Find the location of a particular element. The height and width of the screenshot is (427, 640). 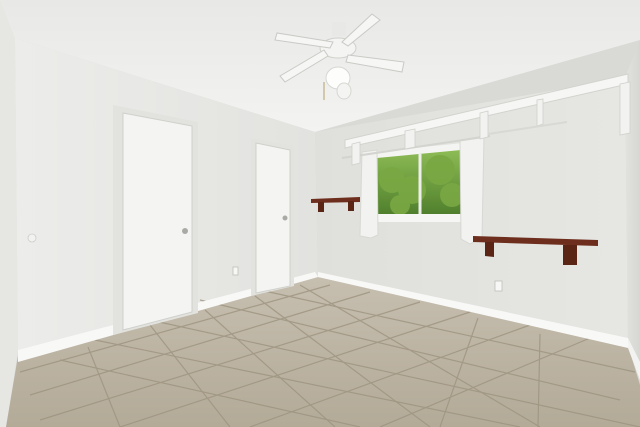

fan-mount is located at coordinates (339, 29).